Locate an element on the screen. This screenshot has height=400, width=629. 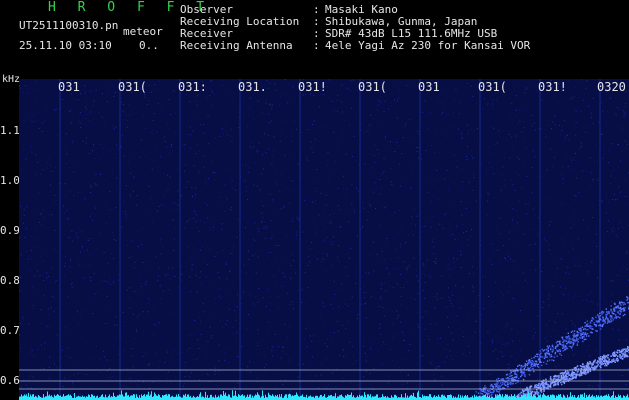
time-tick: 0320 is located at coordinates (611, 87).